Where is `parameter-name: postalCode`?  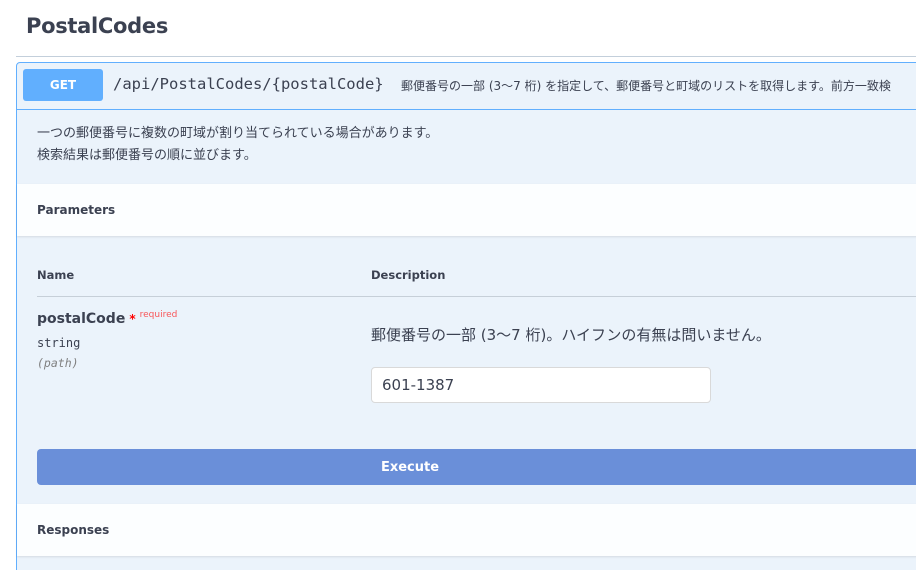
parameter-name: postalCode is located at coordinates (81, 319).